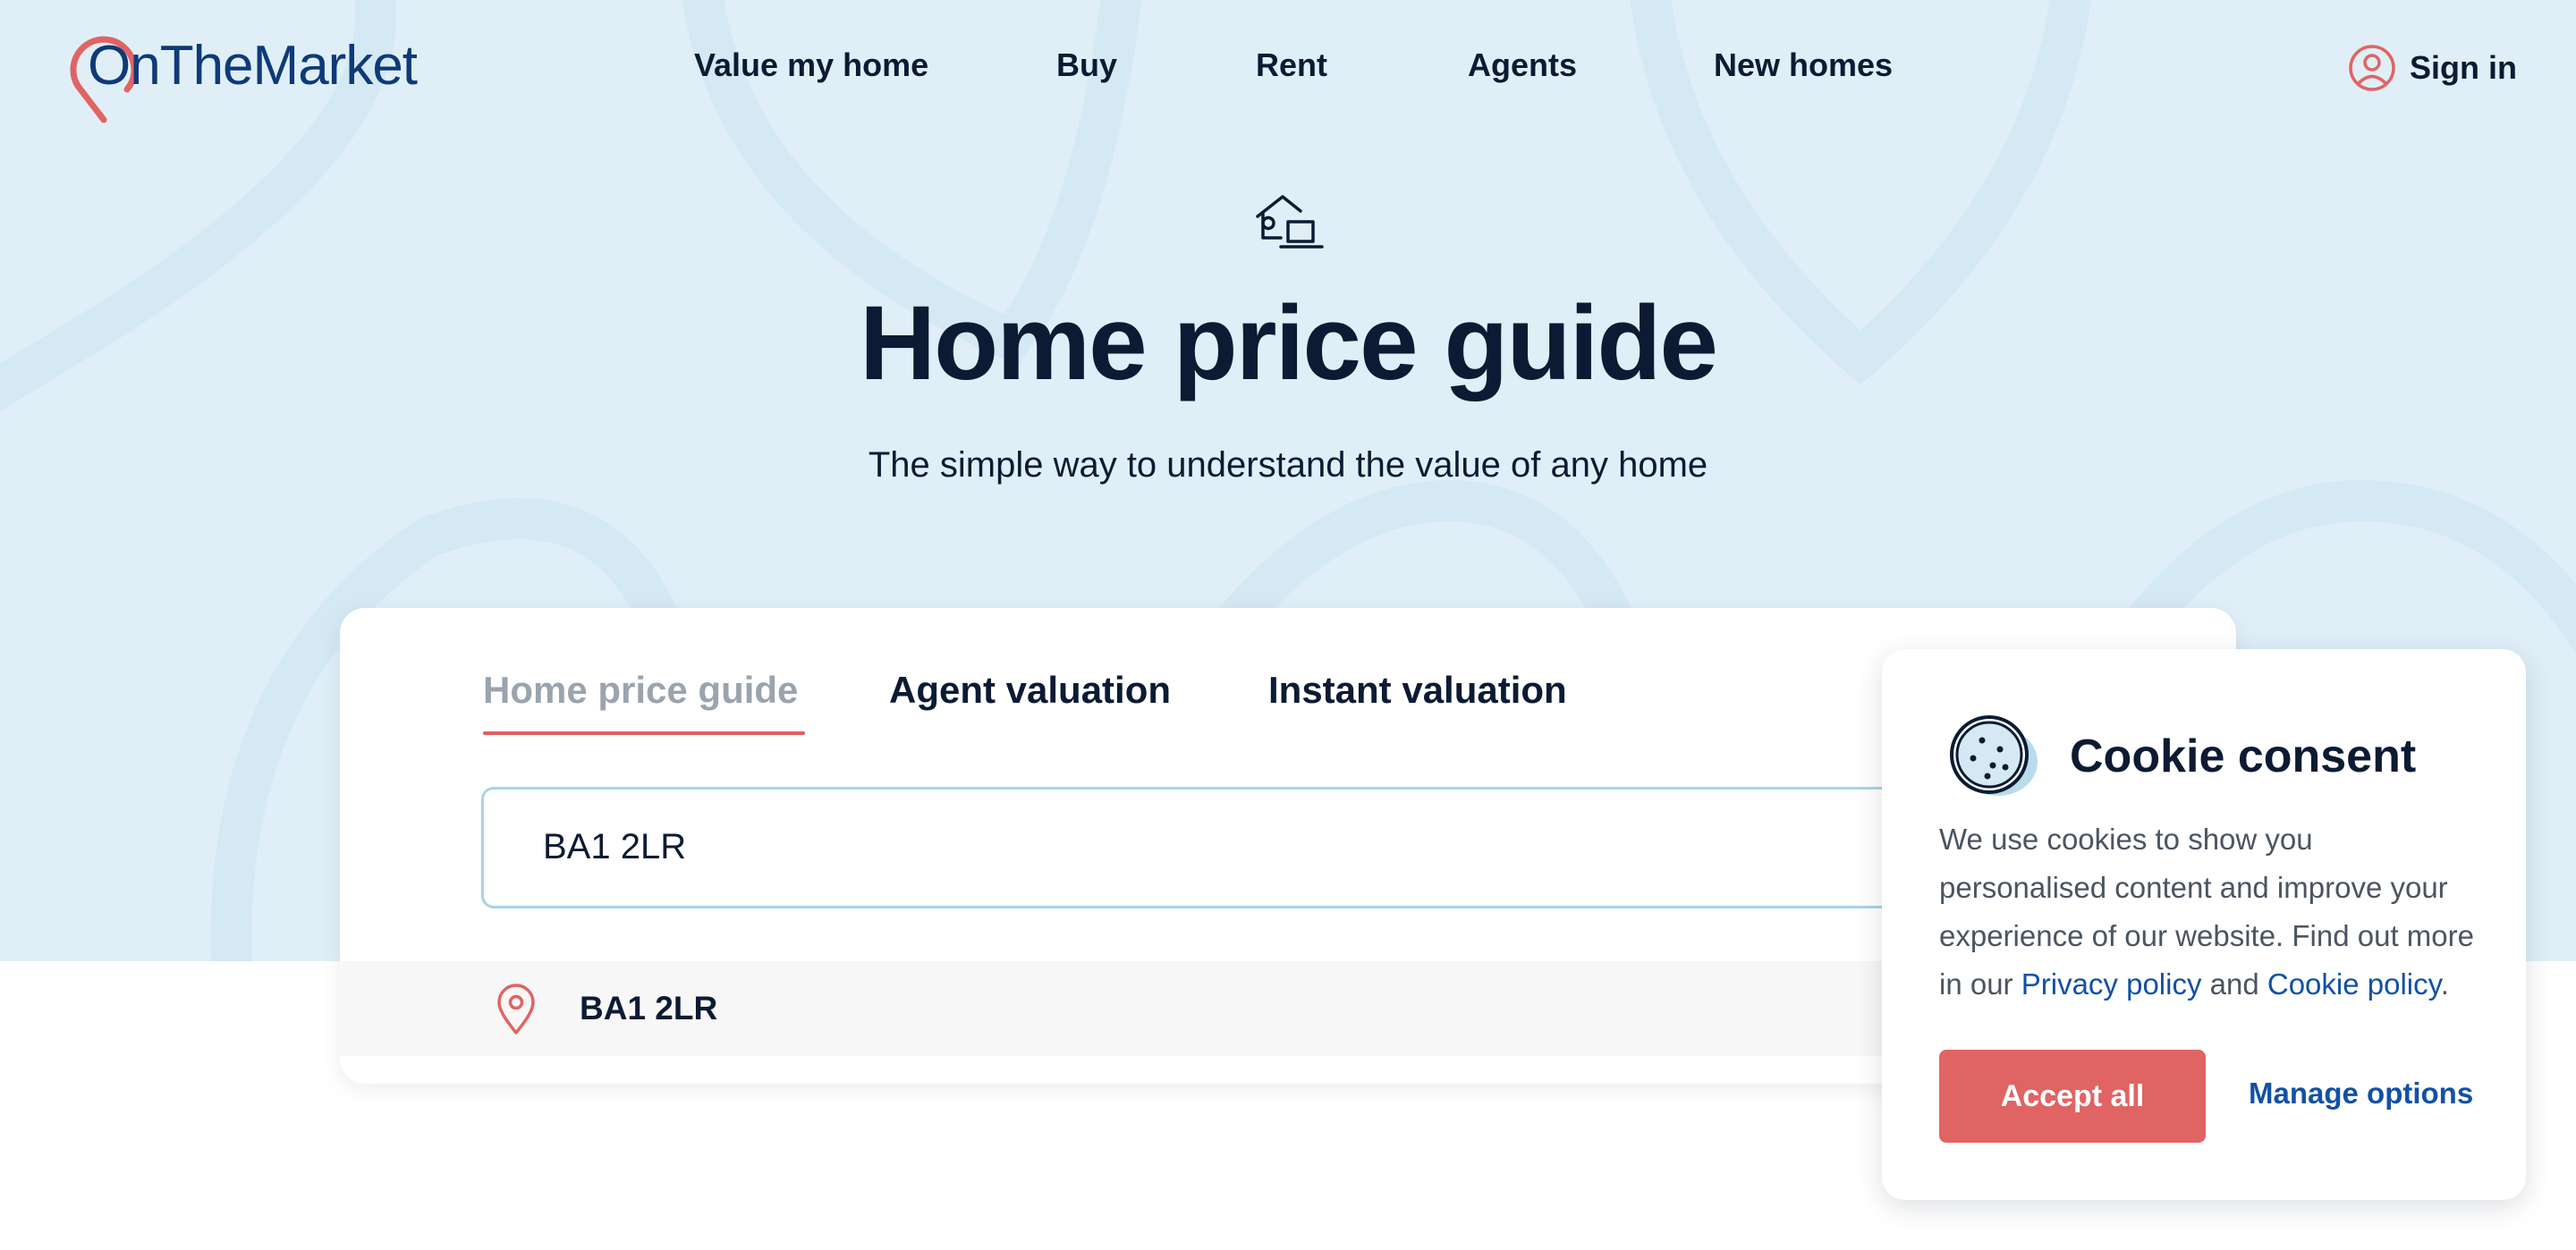 The width and height of the screenshot is (2576, 1250). I want to click on logo-wordmark: OnTheMarket, so click(253, 65).